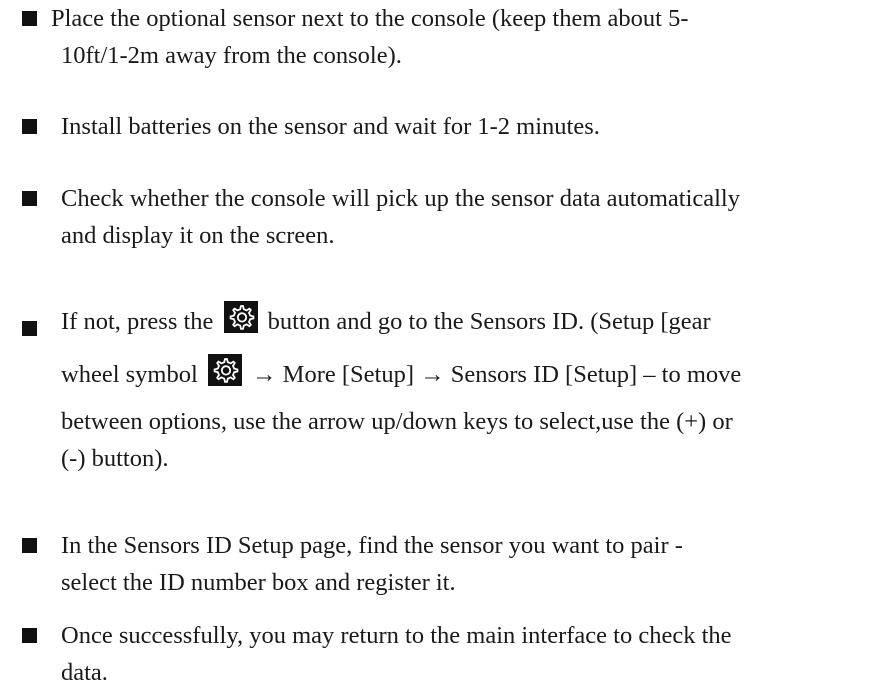 This screenshot has height=693, width=881. Describe the element at coordinates (115, 458) in the screenshot. I see `text-line: (-) button).` at that location.